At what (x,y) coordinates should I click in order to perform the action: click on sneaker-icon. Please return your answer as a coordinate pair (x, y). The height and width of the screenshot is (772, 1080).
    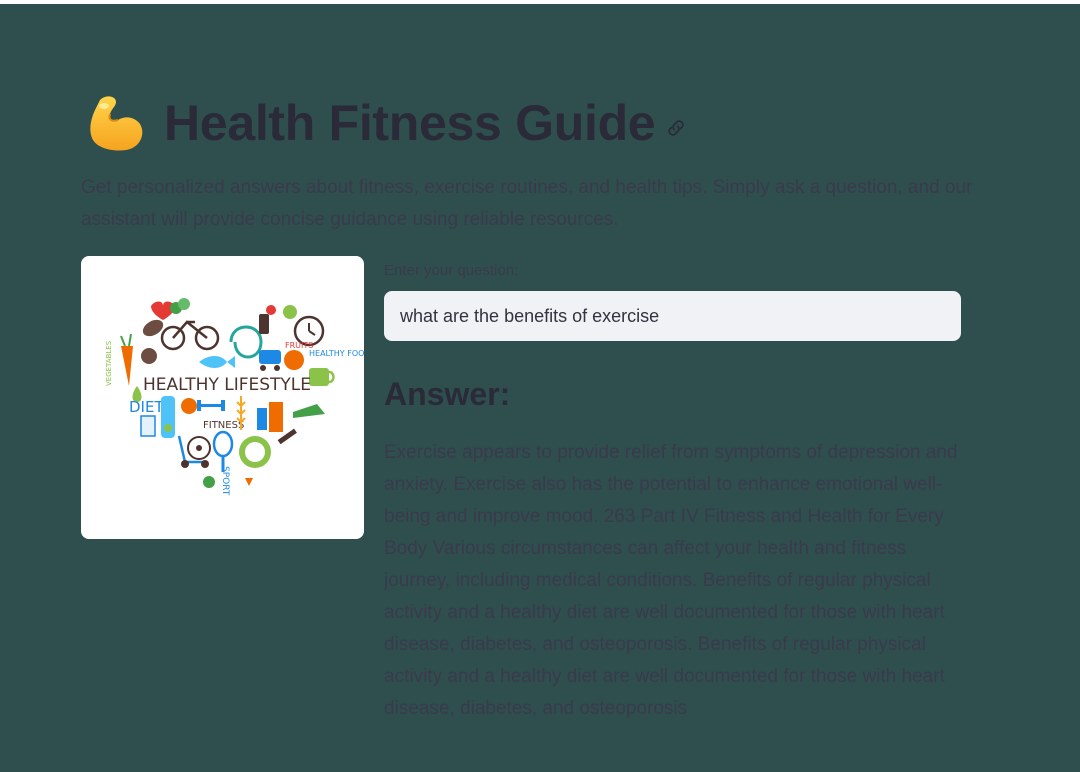
    Looking at the image, I should click on (309, 411).